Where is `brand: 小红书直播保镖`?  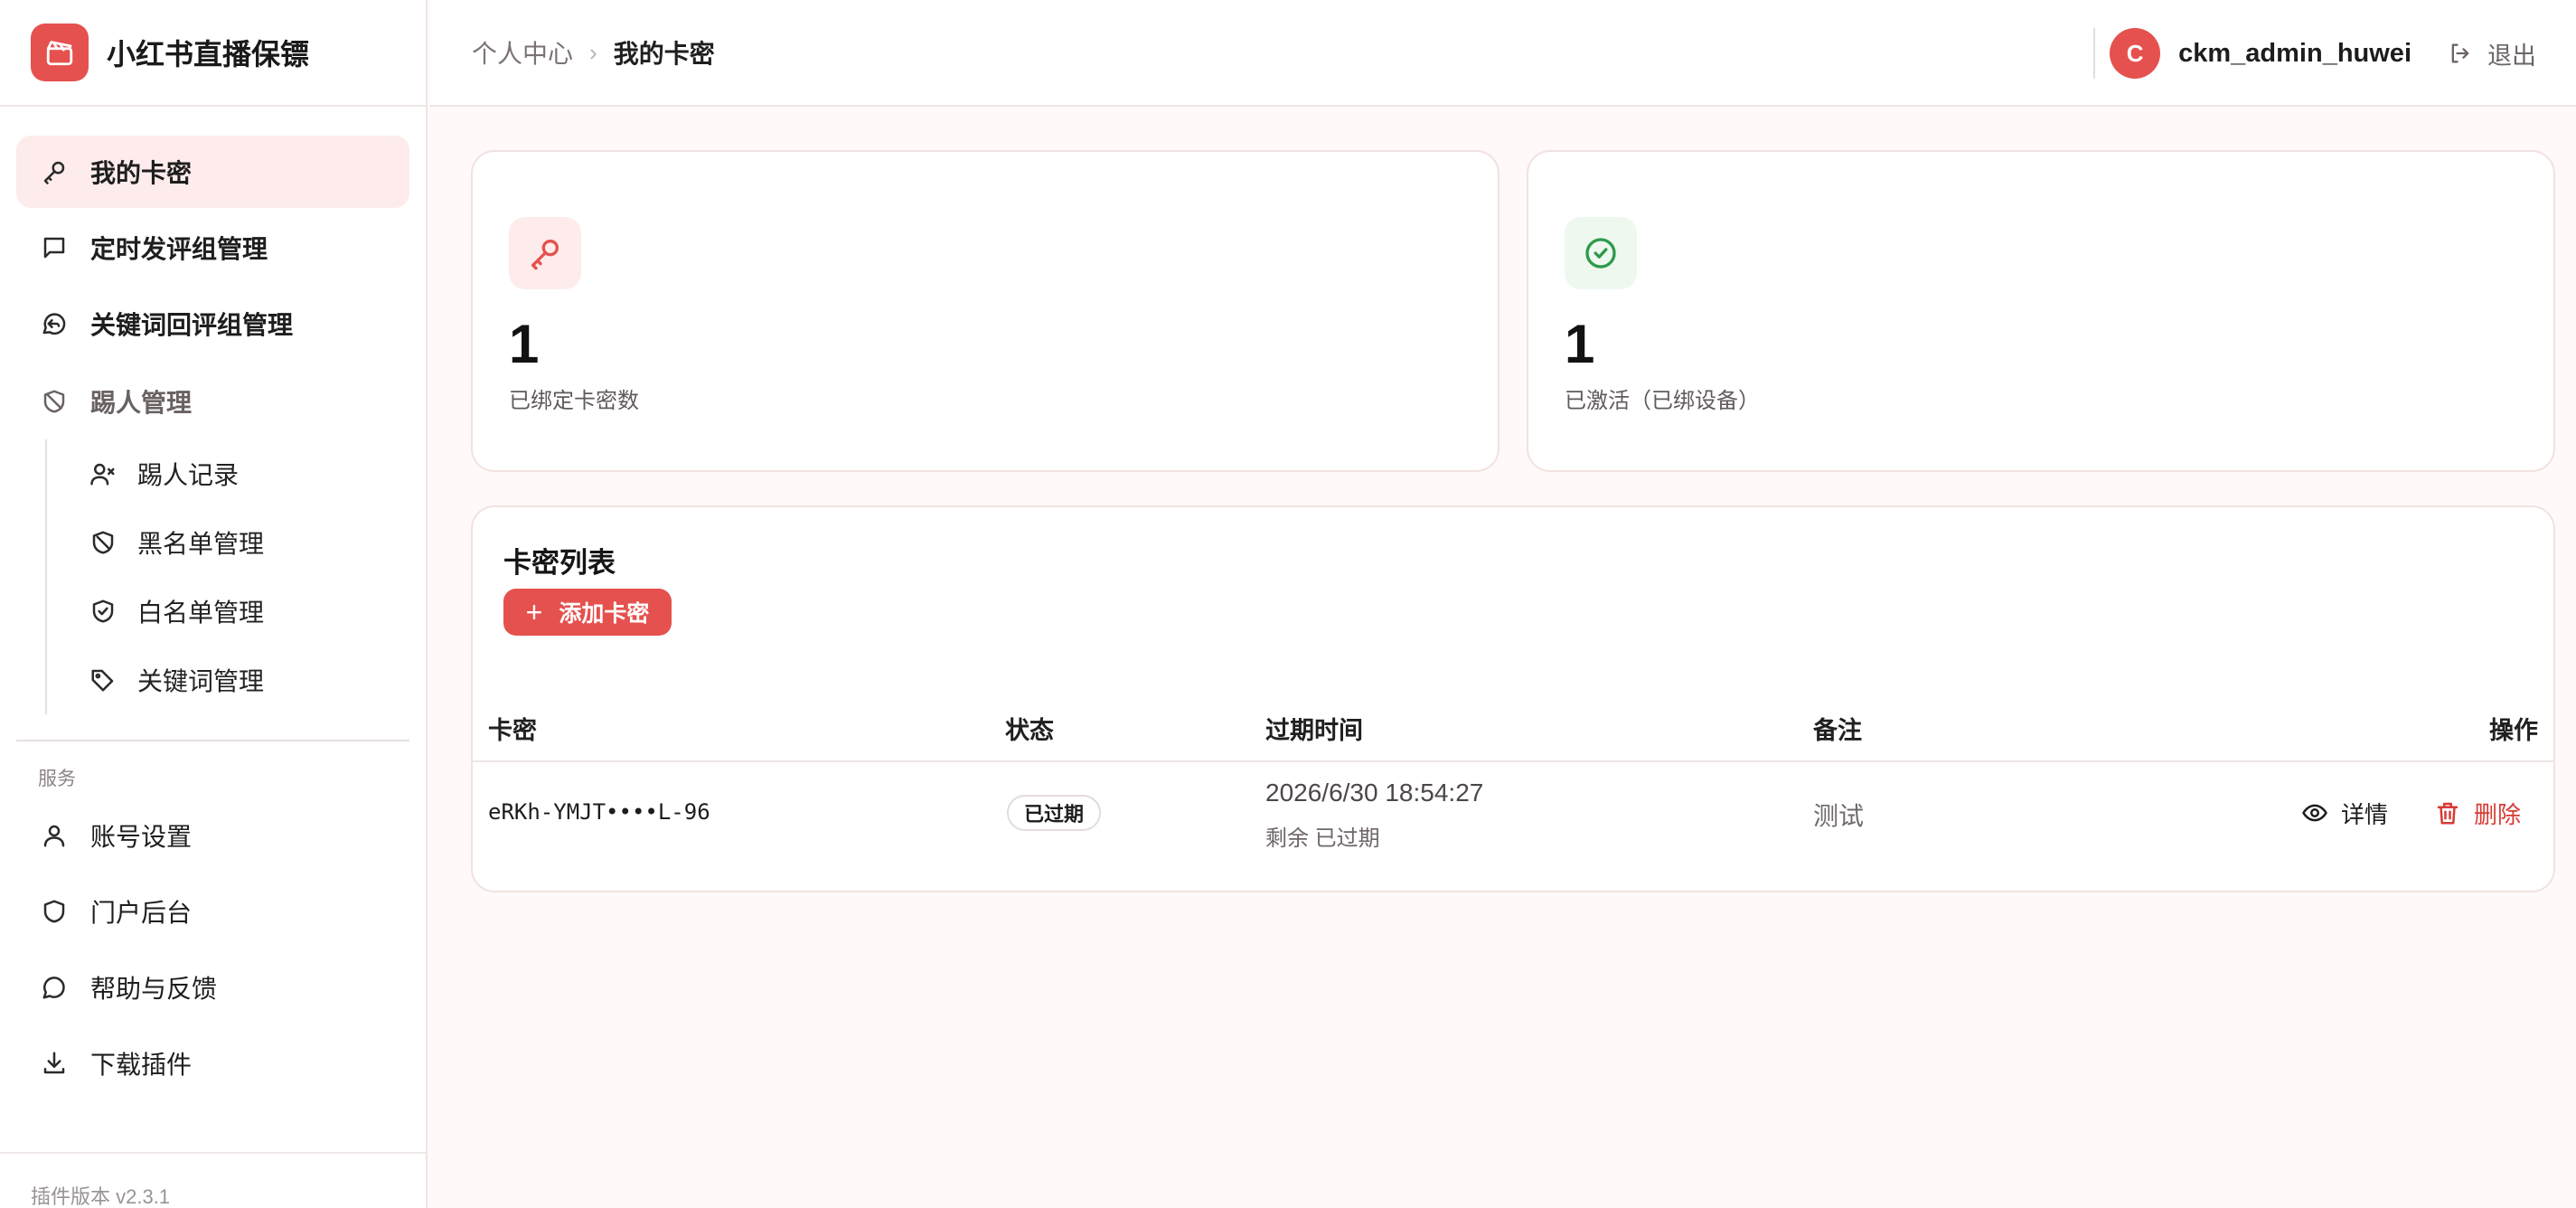
brand: 小红书直播保镖 is located at coordinates (213, 53).